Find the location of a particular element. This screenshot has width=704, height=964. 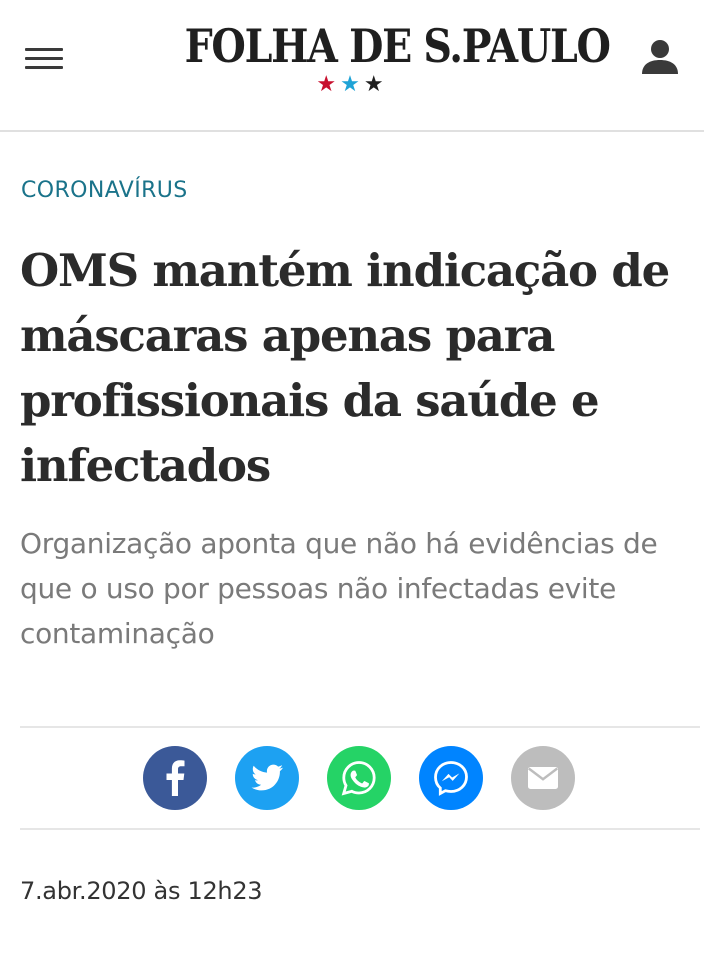

logo-stars: ★★★ is located at coordinates (352, 85).